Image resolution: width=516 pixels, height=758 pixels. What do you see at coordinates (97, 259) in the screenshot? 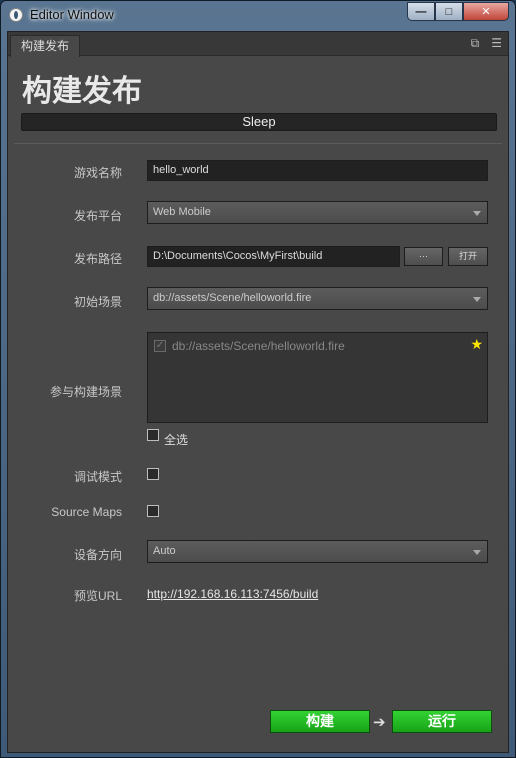
I see `build-path-label: 发布路径` at bounding box center [97, 259].